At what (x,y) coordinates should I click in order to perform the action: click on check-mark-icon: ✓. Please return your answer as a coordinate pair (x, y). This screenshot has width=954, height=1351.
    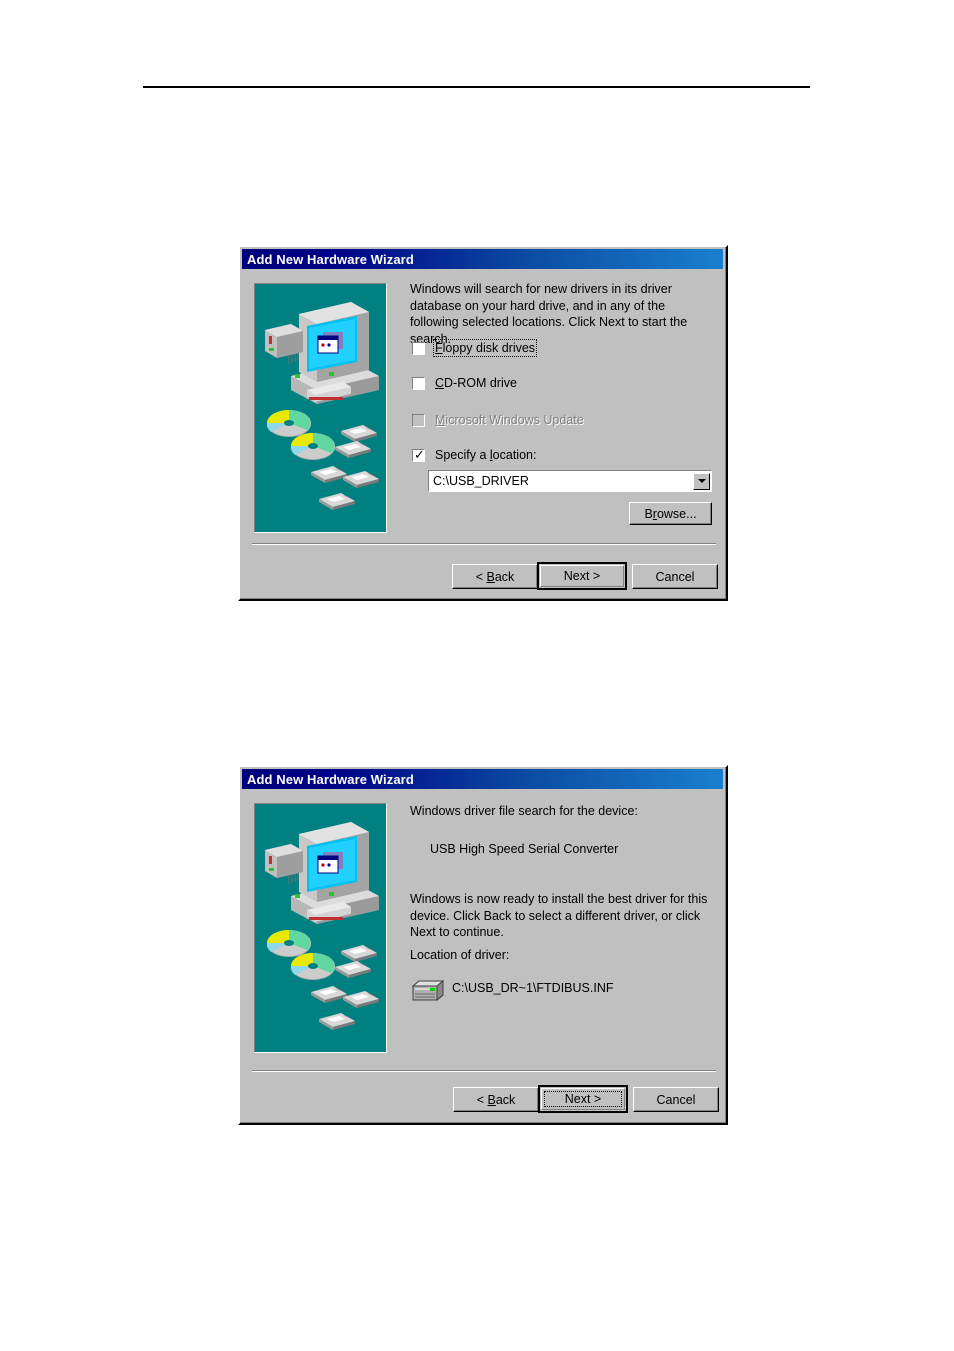
    Looking at the image, I should click on (419, 455).